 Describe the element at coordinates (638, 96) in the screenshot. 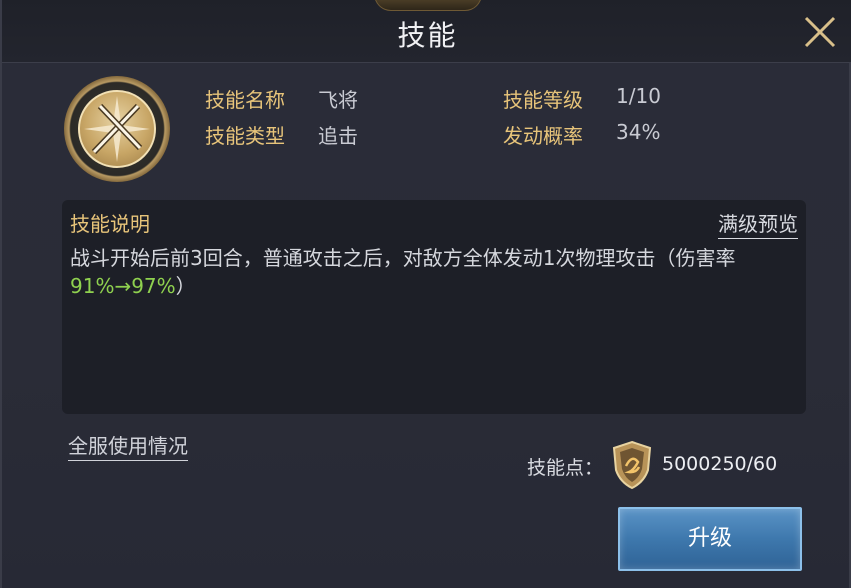

I see `skill-level-value: 1/10` at that location.